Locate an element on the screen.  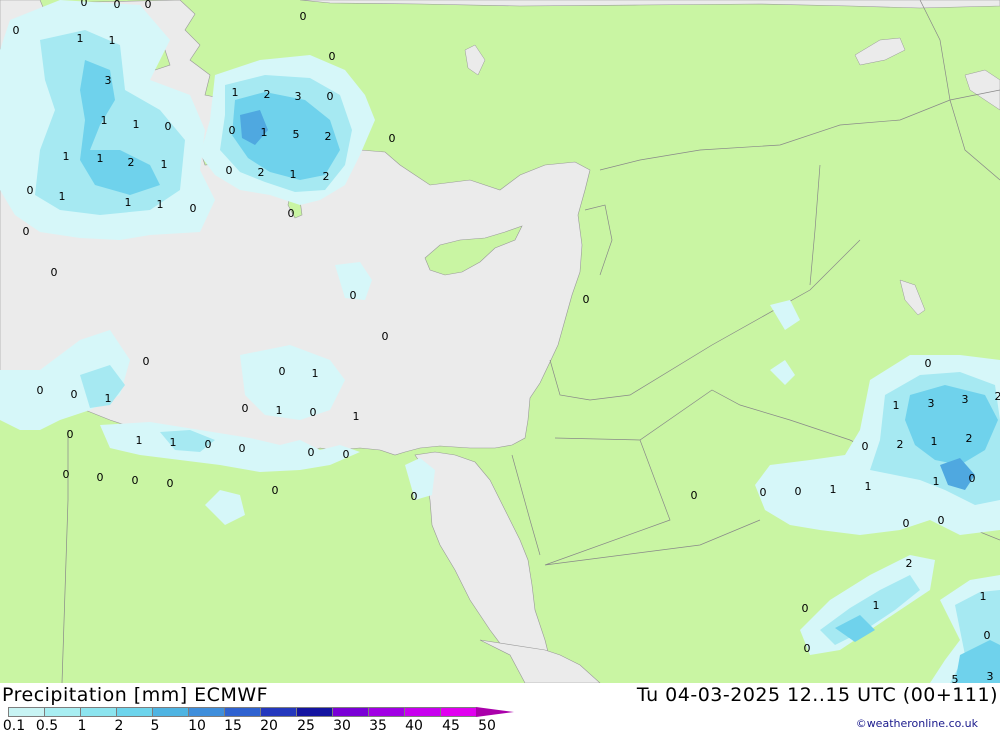
credit-link: ©weatheronline.co.uk is located at coordinates (917, 723).